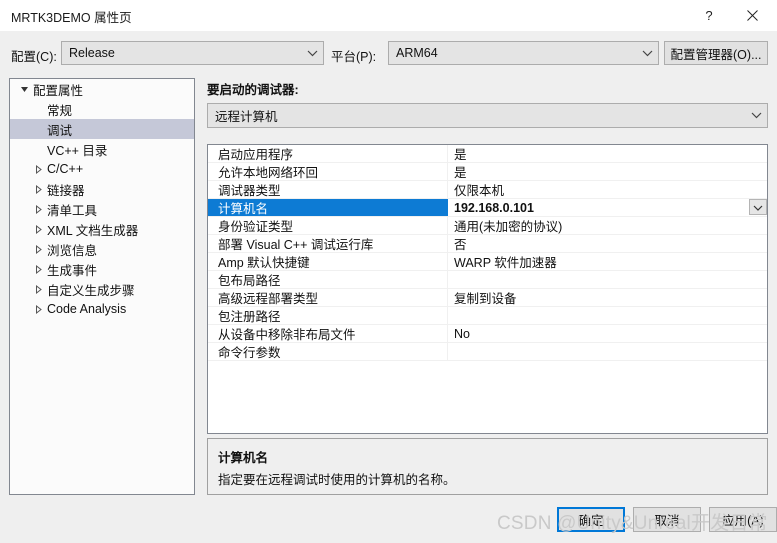 Image resolution: width=777 pixels, height=543 pixels. What do you see at coordinates (388, 16) in the screenshot?
I see `title-bar: MRTK3DEMO 属性页 ?` at bounding box center [388, 16].